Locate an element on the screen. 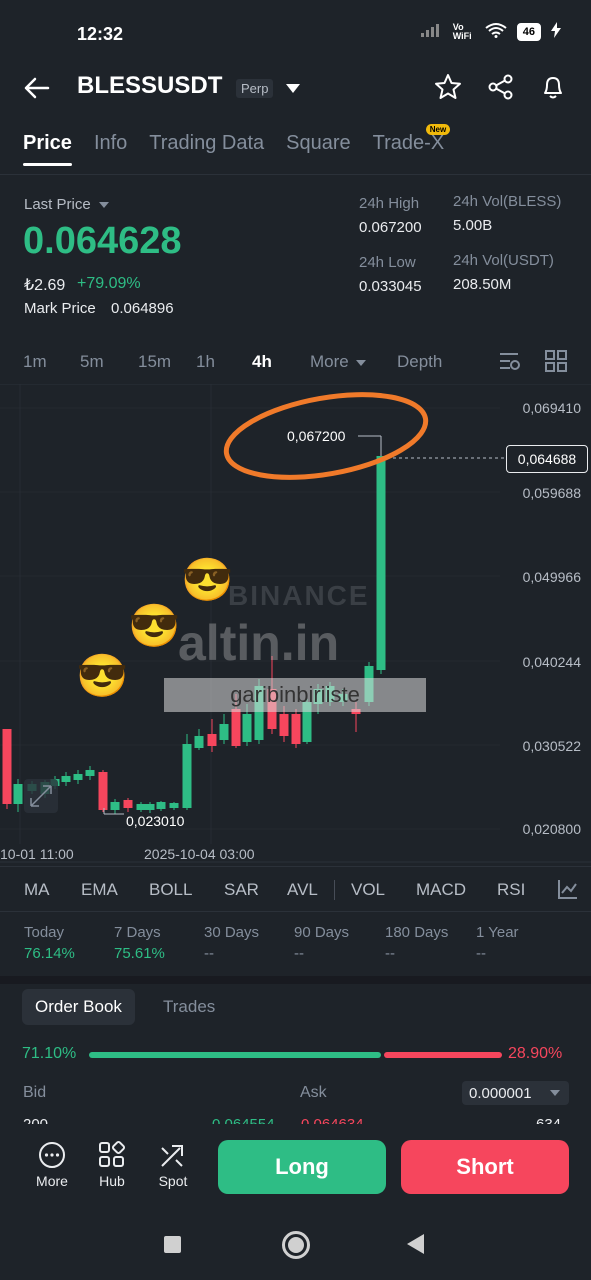  bell-icon is located at coordinates (553, 87).